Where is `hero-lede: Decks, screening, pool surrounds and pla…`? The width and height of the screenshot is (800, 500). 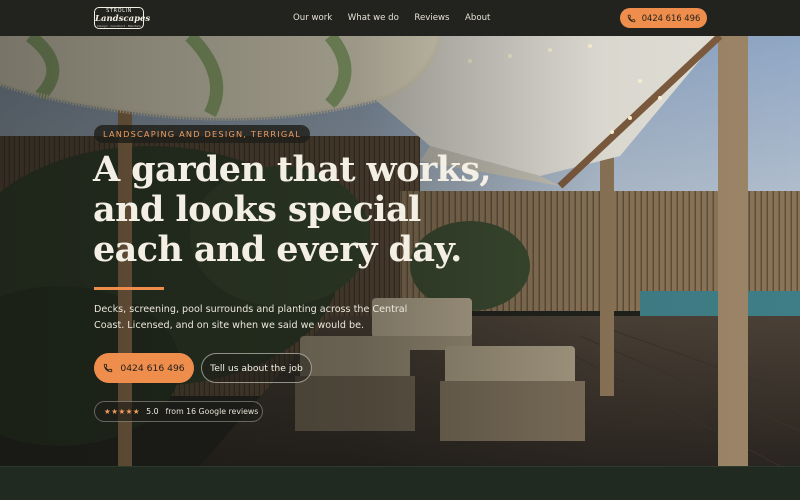
hero-lede: Decks, screening, pool surrounds and pla… is located at coordinates (251, 317).